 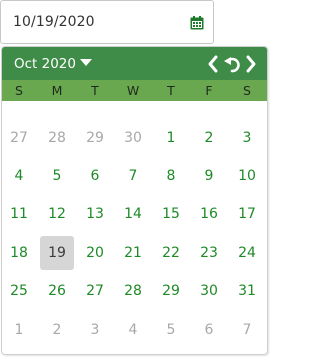 I want to click on day-cell: 15, so click(x=171, y=214).